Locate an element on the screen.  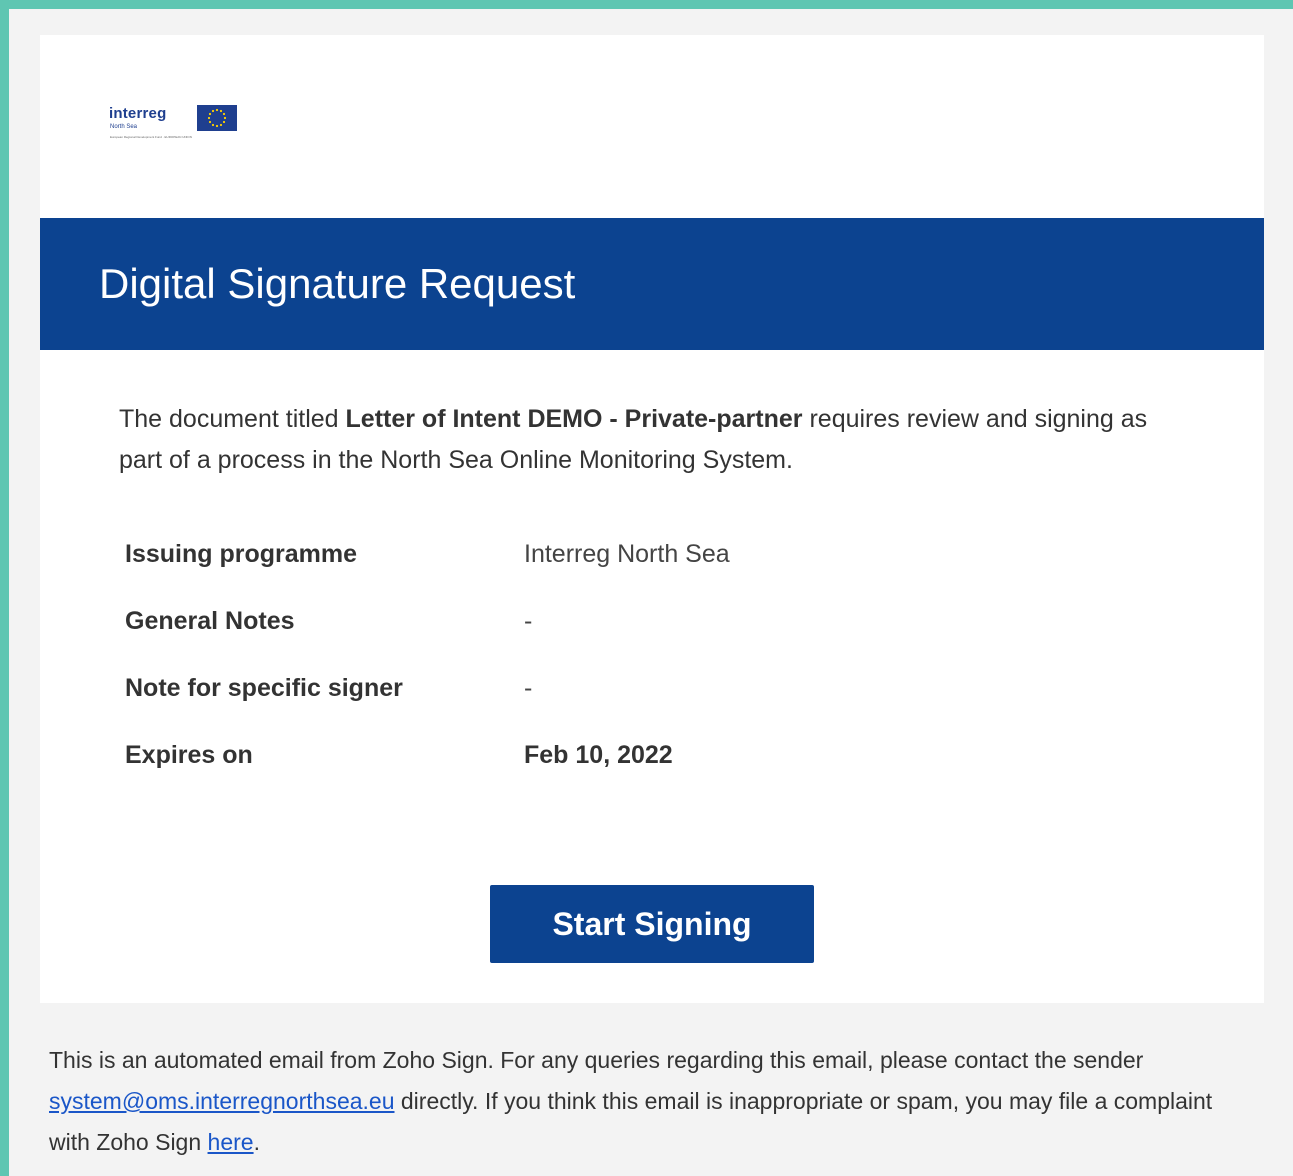
detail-row-issuing-programme: Issuing programme Interreg North Sea is located at coordinates (575, 573).